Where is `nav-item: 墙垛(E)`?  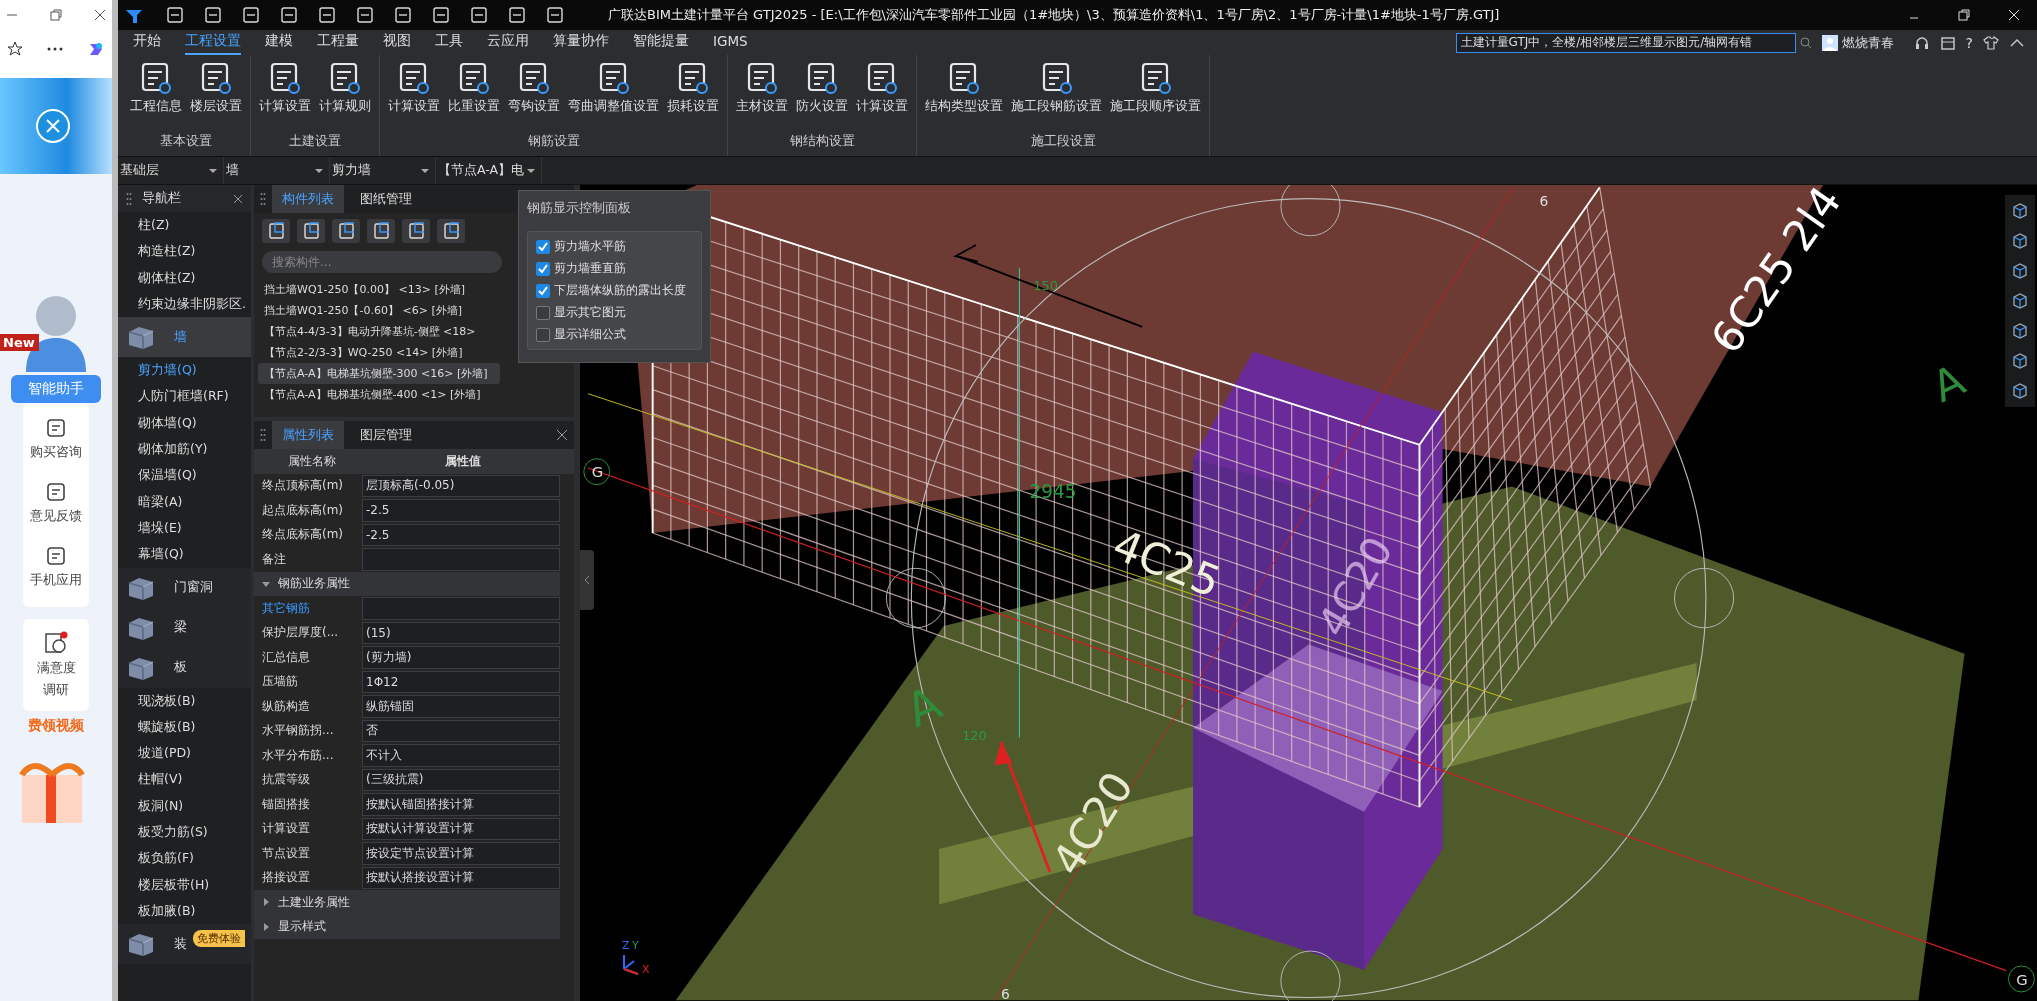 nav-item: 墙垛(E) is located at coordinates (184, 528).